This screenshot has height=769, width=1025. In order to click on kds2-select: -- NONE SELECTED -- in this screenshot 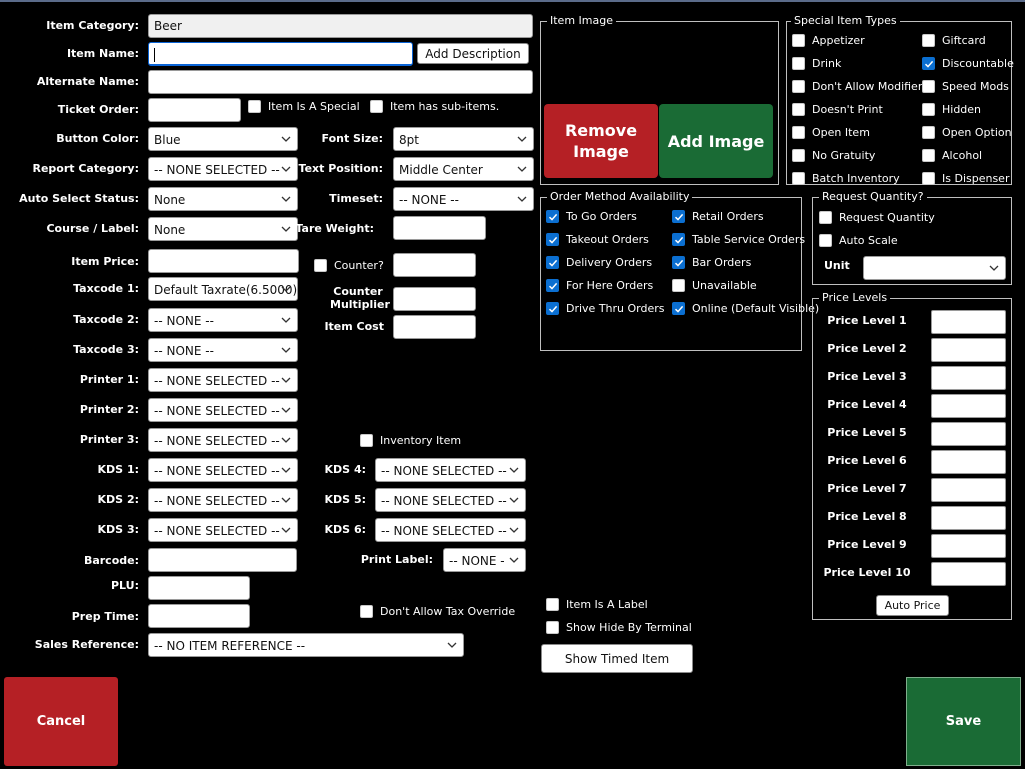, I will do `click(223, 500)`.